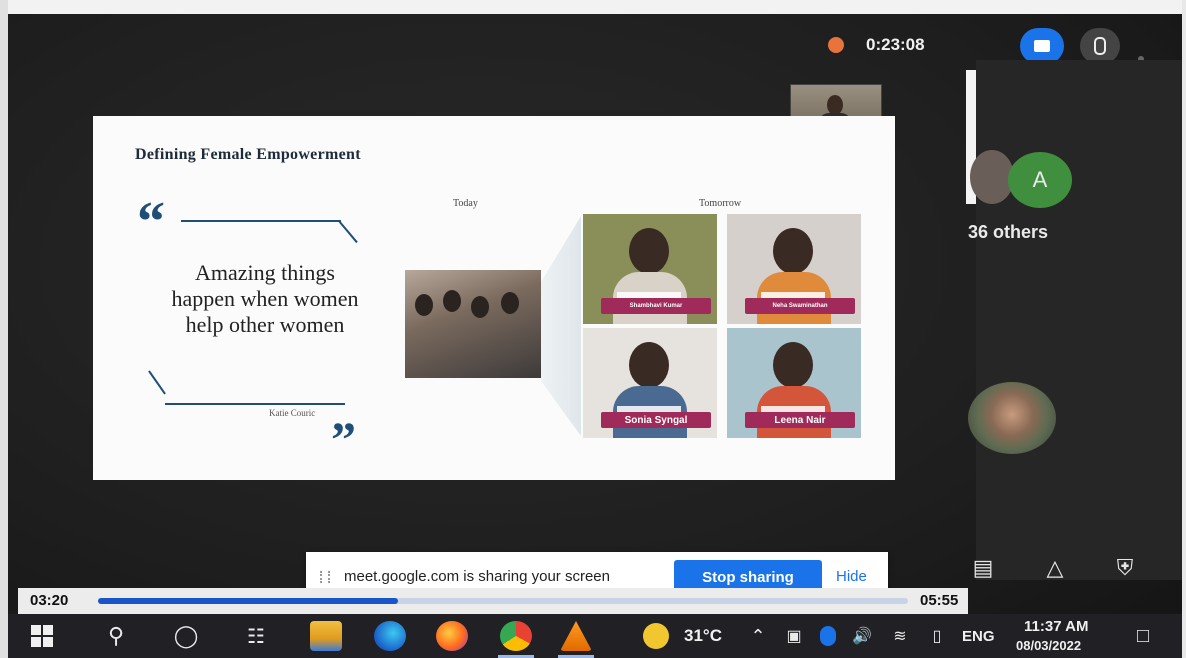 Image resolution: width=1186 pixels, height=658 pixels. Describe the element at coordinates (656, 420) in the screenshot. I see `nameplate-3: Sonia Syngal` at that location.